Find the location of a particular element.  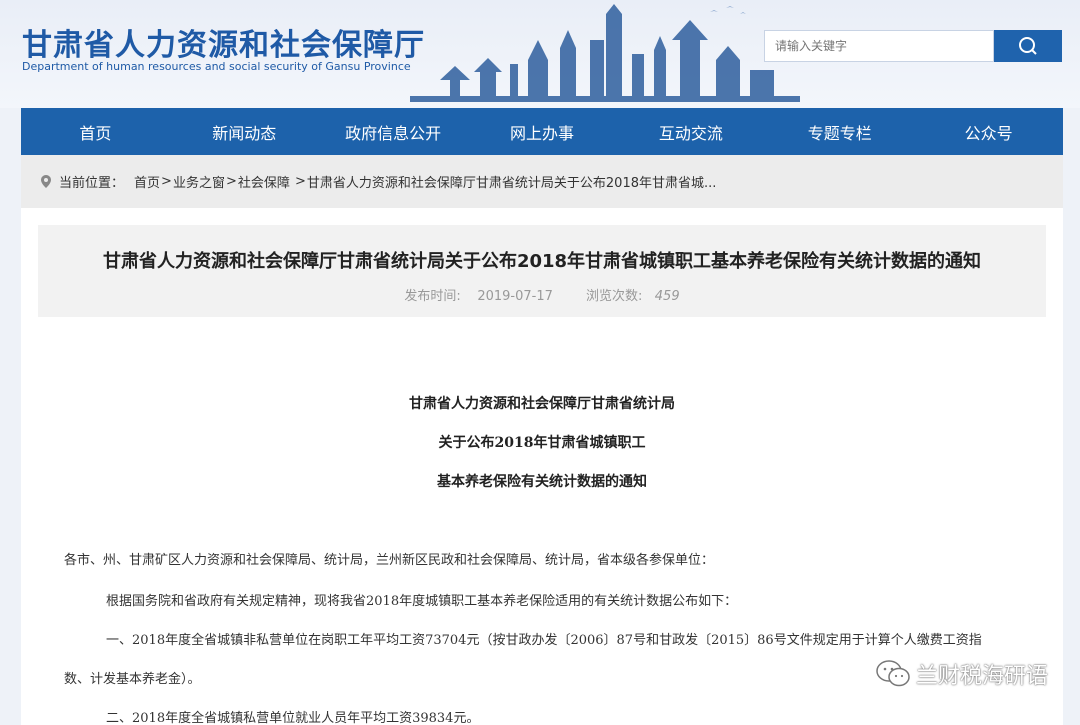

city-skyline-banner is located at coordinates (605, 53).